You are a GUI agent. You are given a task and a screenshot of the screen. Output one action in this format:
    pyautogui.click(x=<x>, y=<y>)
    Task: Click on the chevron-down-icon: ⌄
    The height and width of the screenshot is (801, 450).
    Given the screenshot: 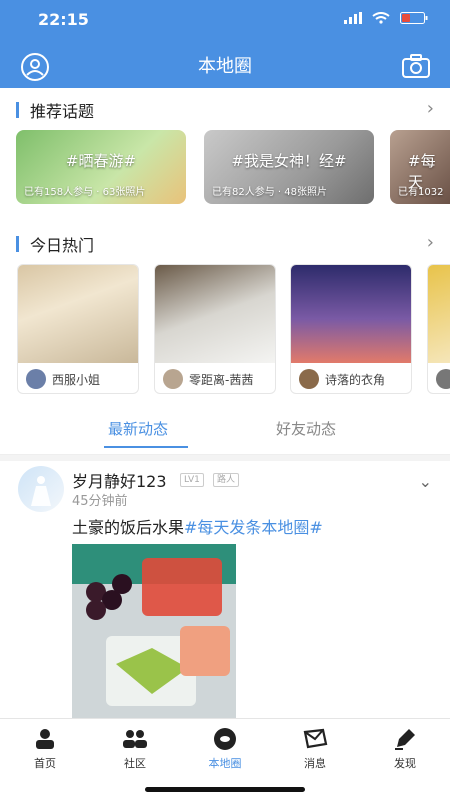 What is the action you would take?
    pyautogui.click(x=425, y=481)
    